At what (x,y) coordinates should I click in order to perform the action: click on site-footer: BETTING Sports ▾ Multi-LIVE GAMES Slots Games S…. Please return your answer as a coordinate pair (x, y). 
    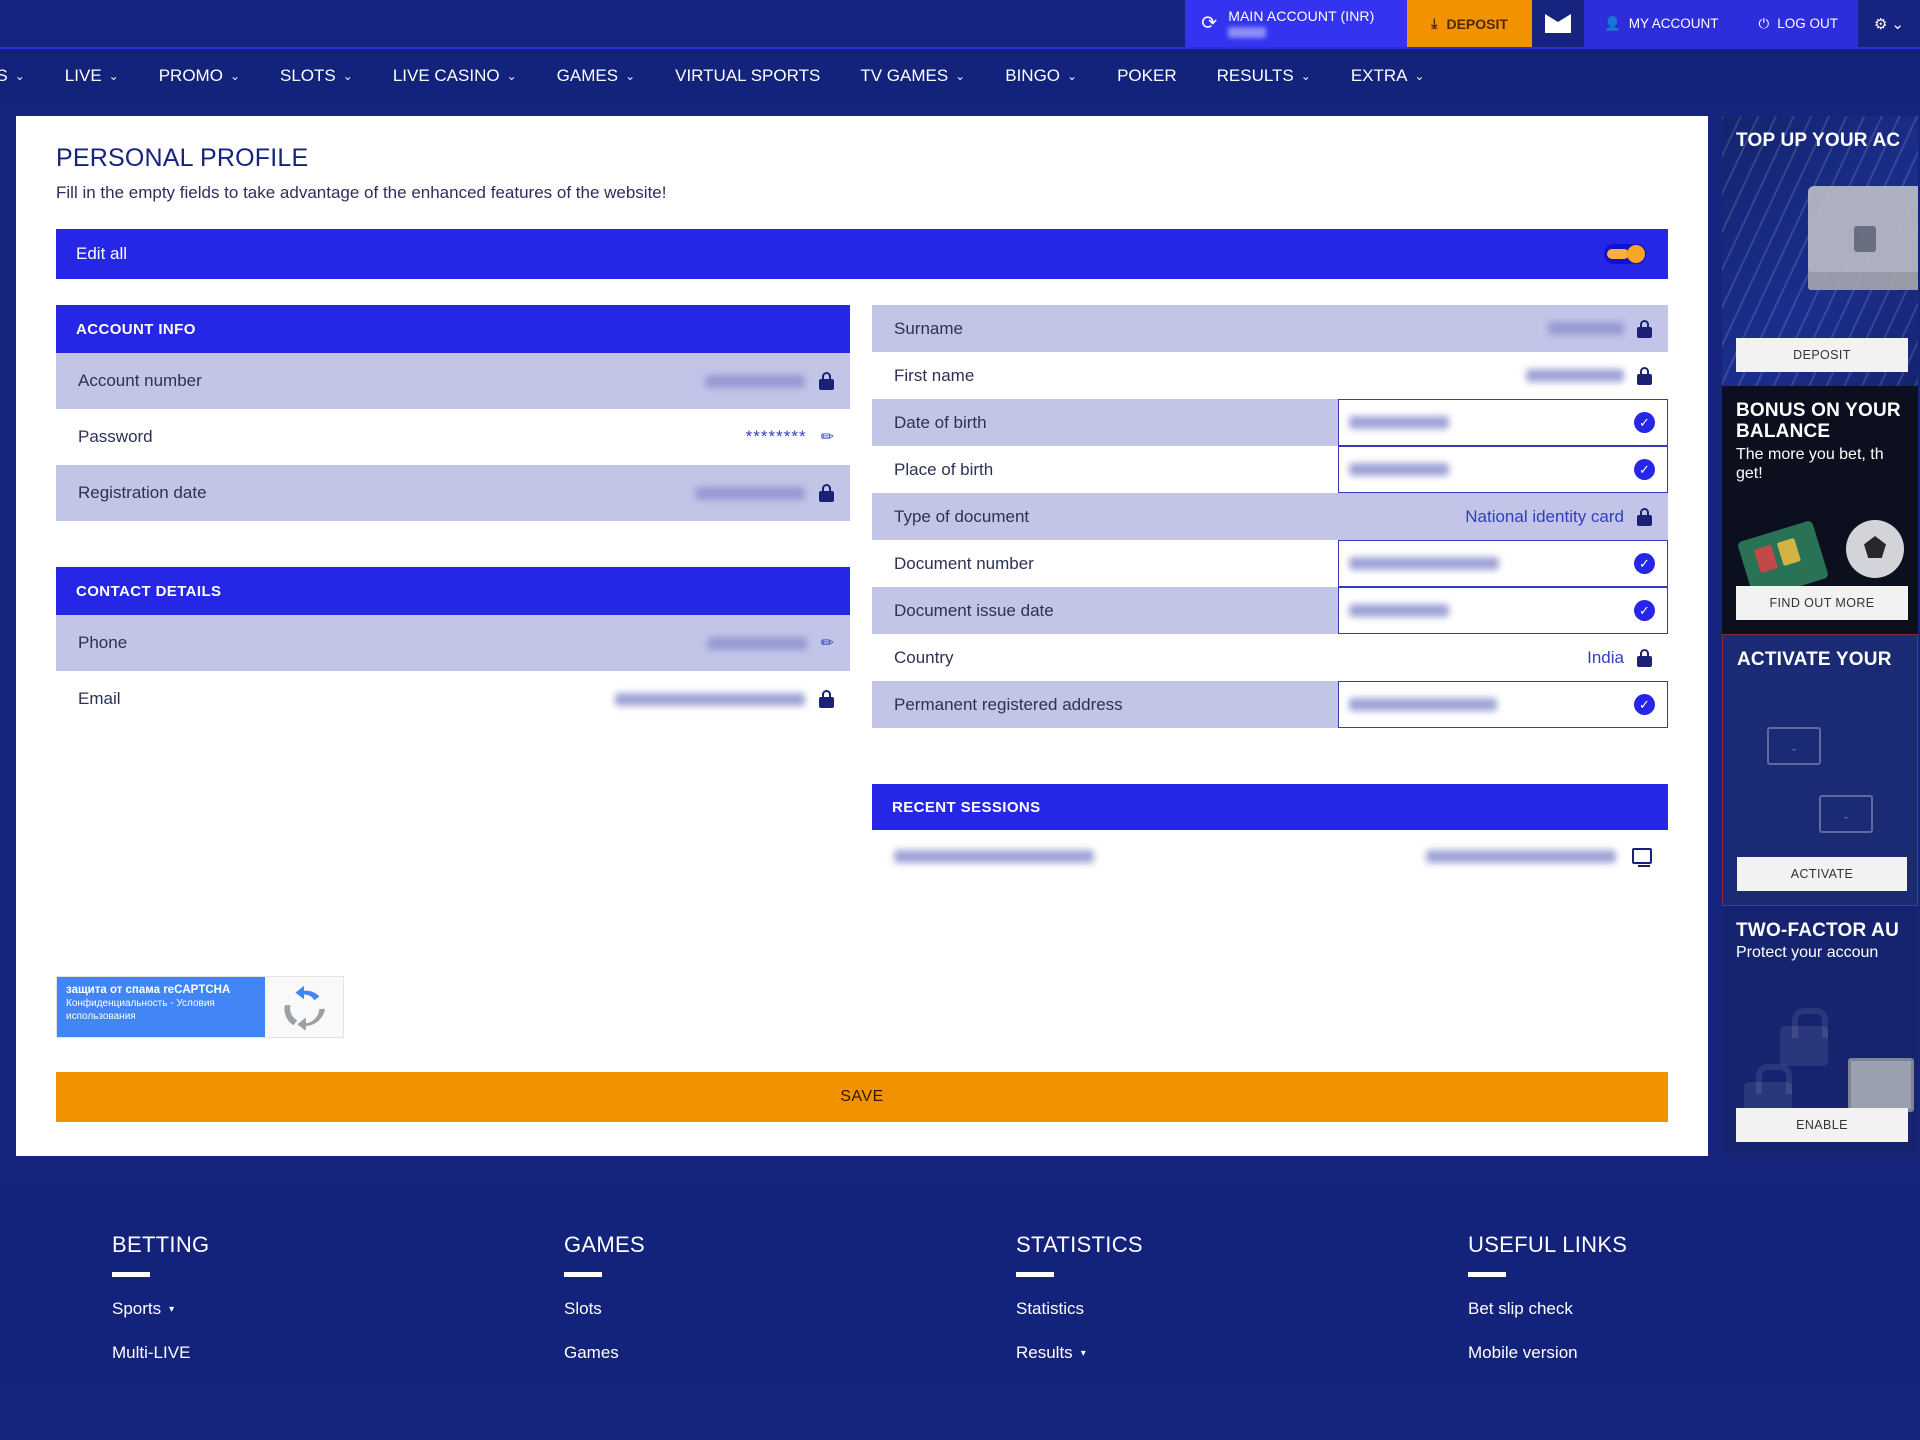
    Looking at the image, I should click on (960, 1286).